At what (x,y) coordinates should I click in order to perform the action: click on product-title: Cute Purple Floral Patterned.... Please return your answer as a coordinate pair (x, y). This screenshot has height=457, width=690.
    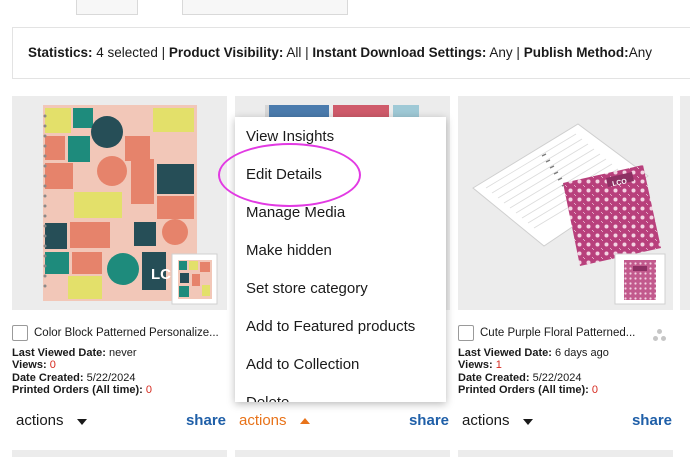
    Looking at the image, I should click on (557, 333).